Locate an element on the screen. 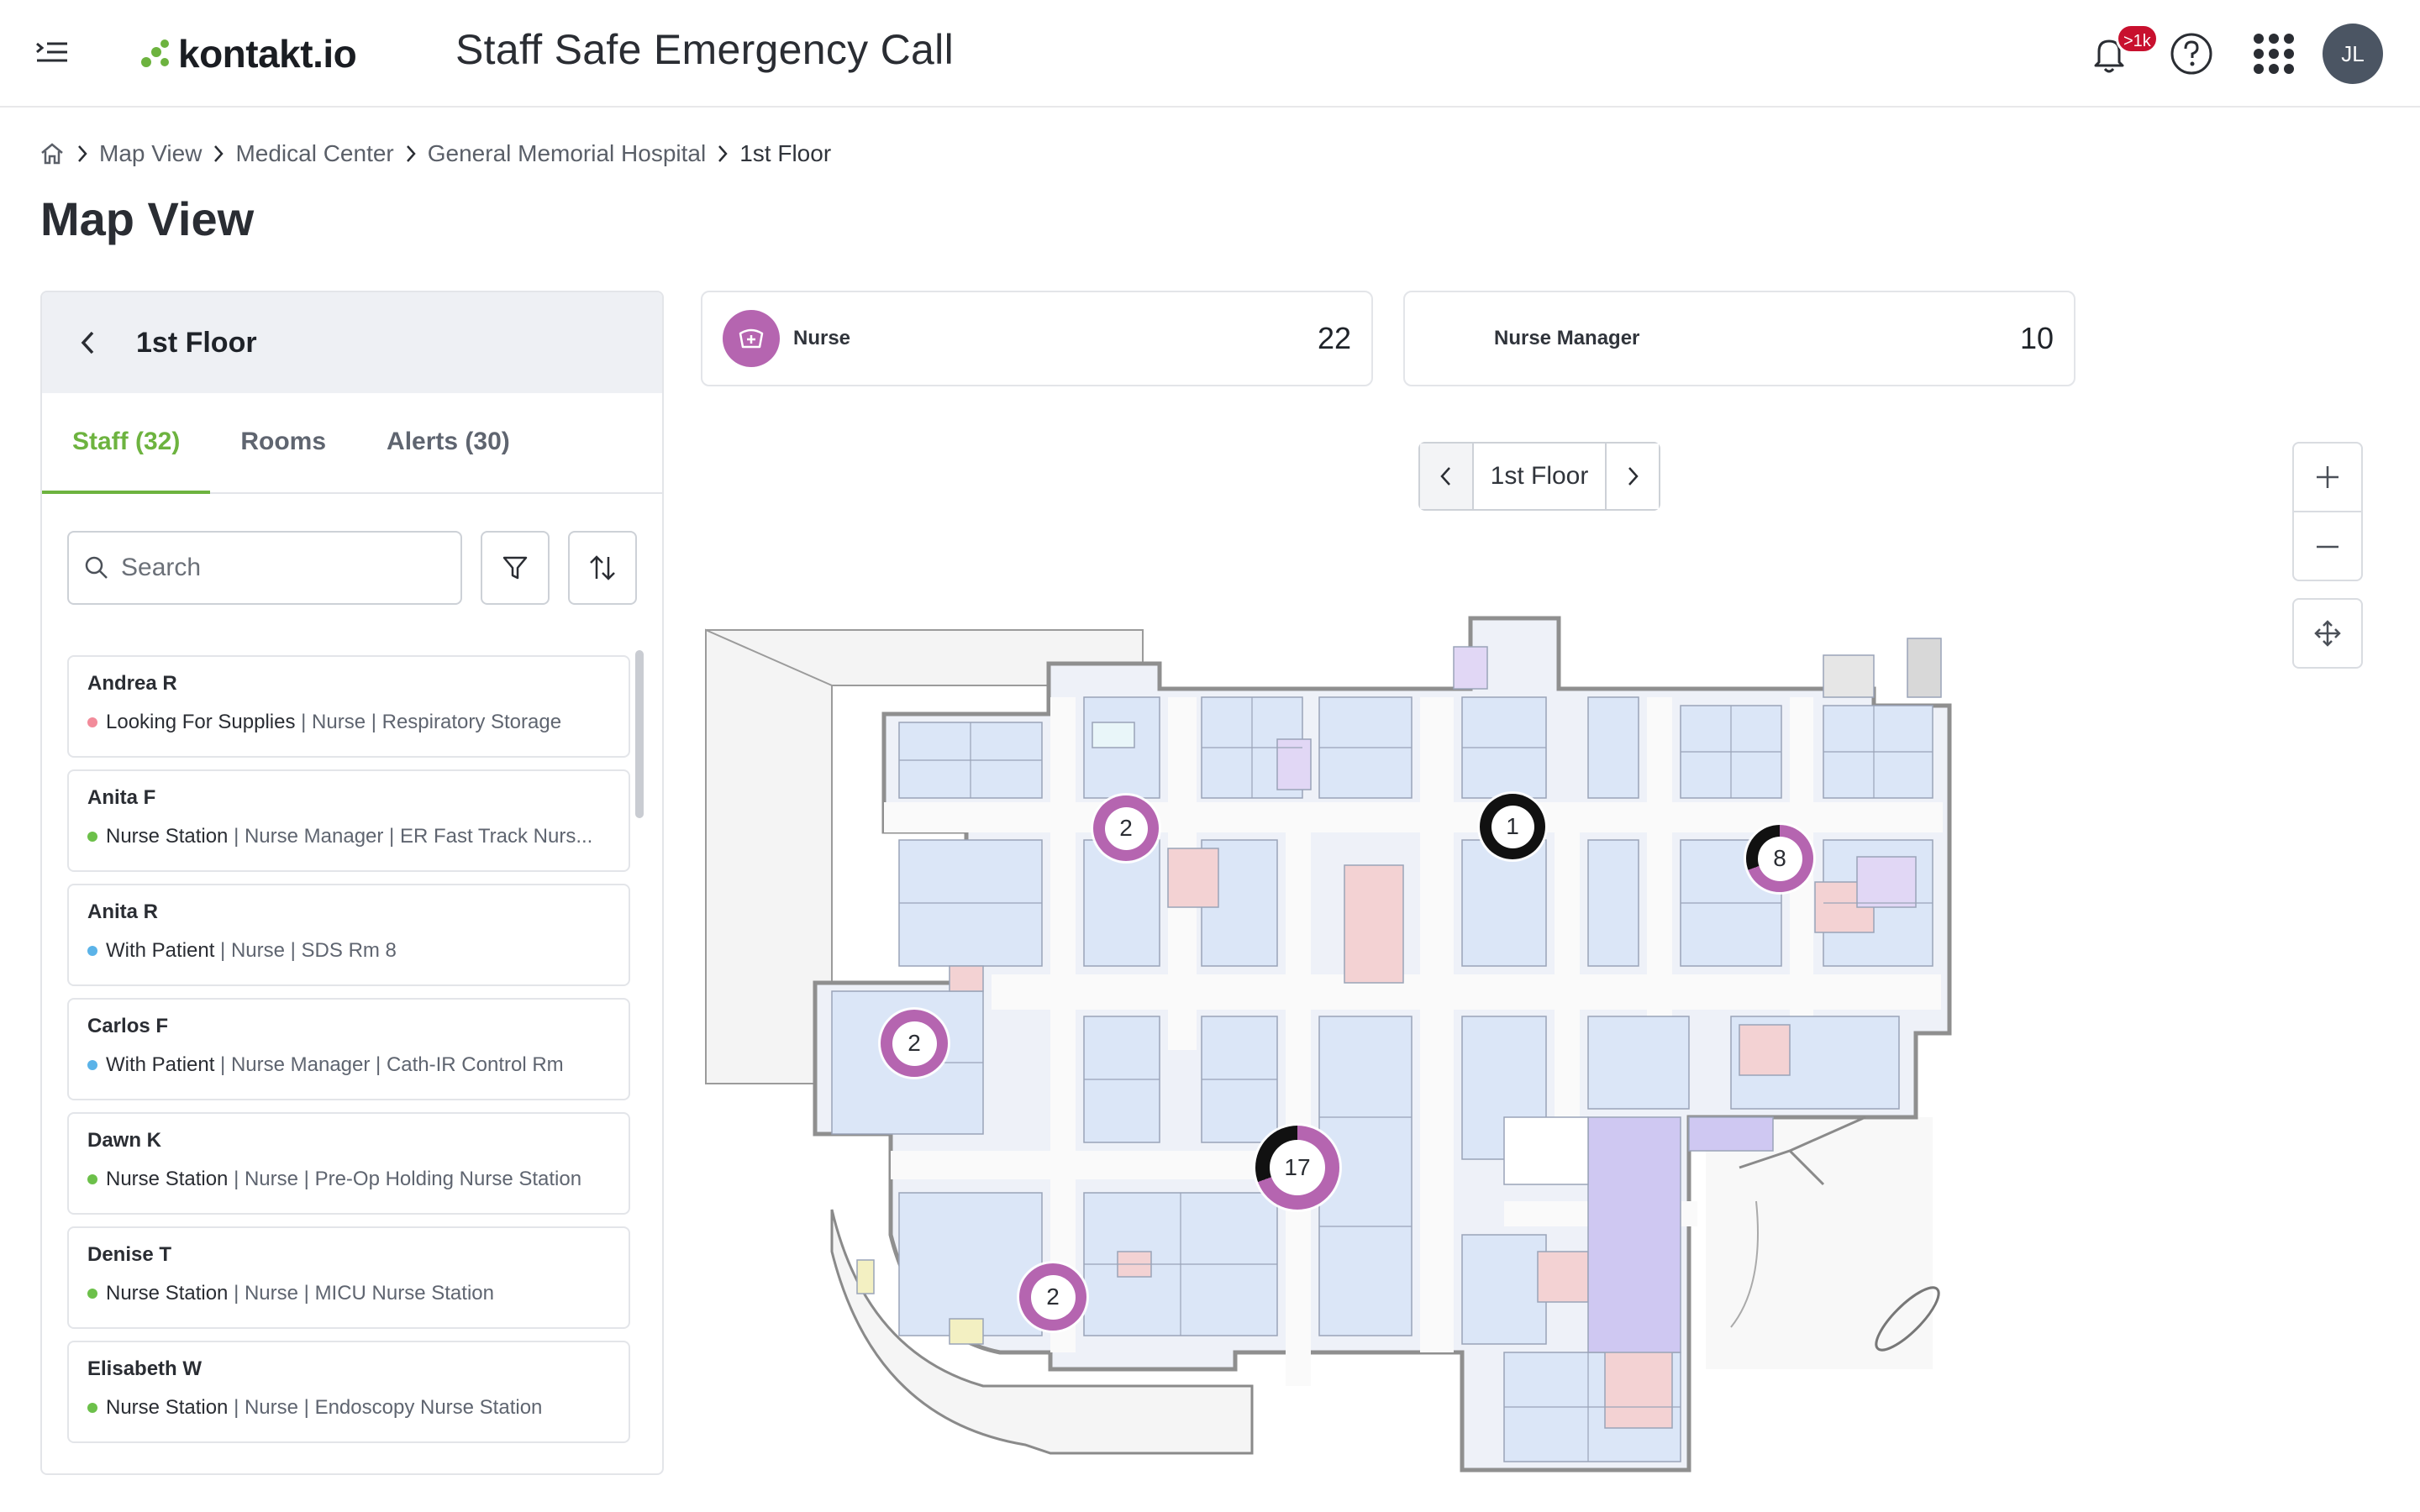 This screenshot has height=1512, width=2420. filter-button is located at coordinates (515, 568).